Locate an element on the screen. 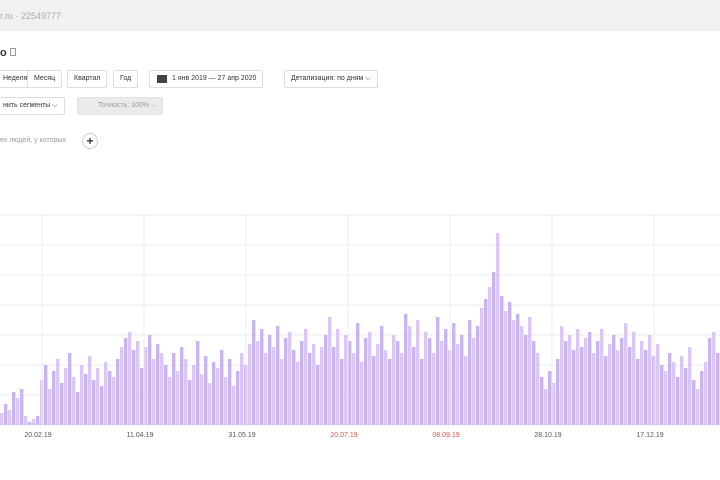 Image resolution: width=720 pixels, height=480 pixels. x-tick-label: 28.10.19 is located at coordinates (547, 435).